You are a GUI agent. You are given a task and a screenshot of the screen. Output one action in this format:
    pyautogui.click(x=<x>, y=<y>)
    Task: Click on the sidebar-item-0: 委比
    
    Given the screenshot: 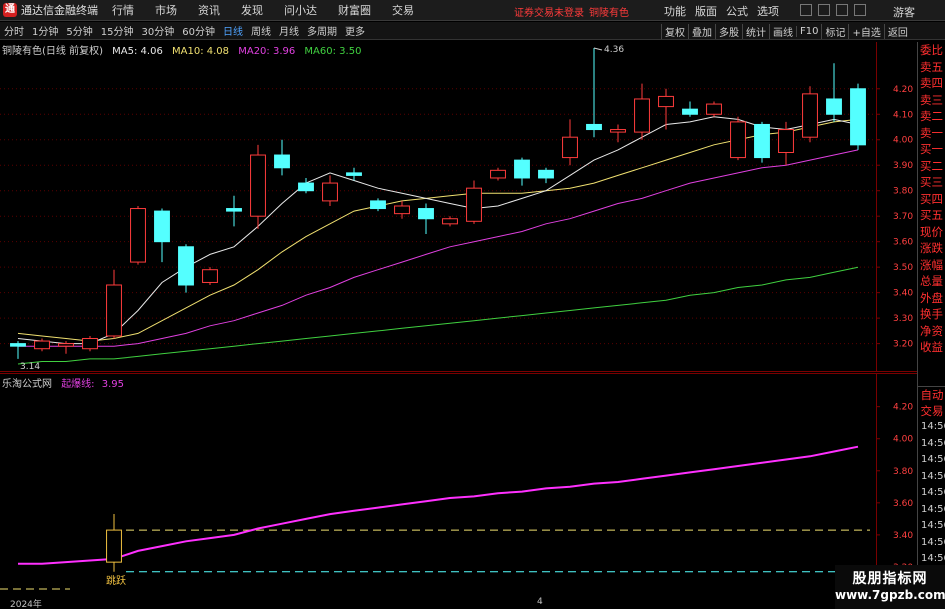 What is the action you would take?
    pyautogui.click(x=931, y=50)
    